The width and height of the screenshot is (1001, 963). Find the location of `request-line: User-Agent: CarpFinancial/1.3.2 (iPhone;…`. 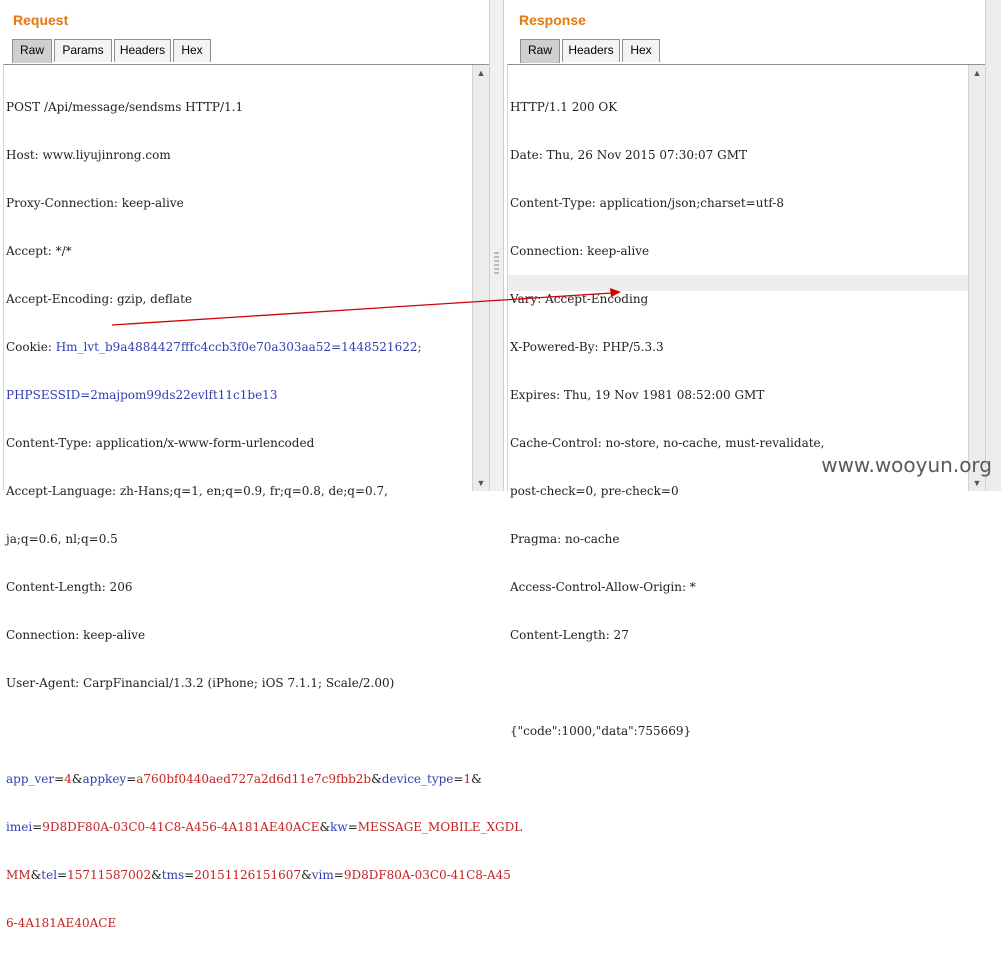

request-line: User-Agent: CarpFinancial/1.3.2 (iPhone;… is located at coordinates (200, 683).